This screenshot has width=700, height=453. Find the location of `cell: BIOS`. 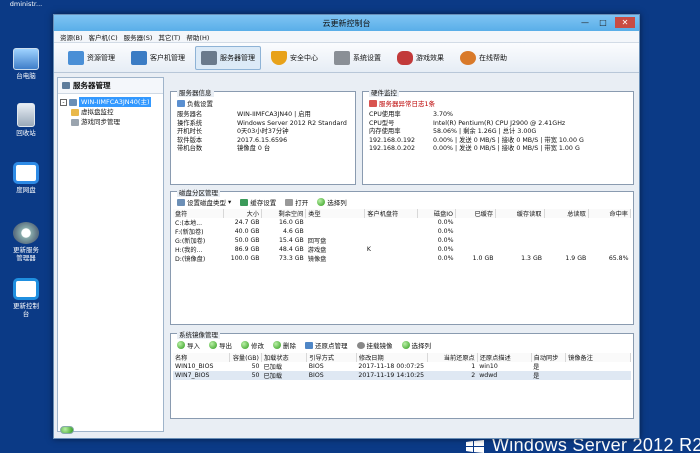

cell: BIOS is located at coordinates (316, 366).